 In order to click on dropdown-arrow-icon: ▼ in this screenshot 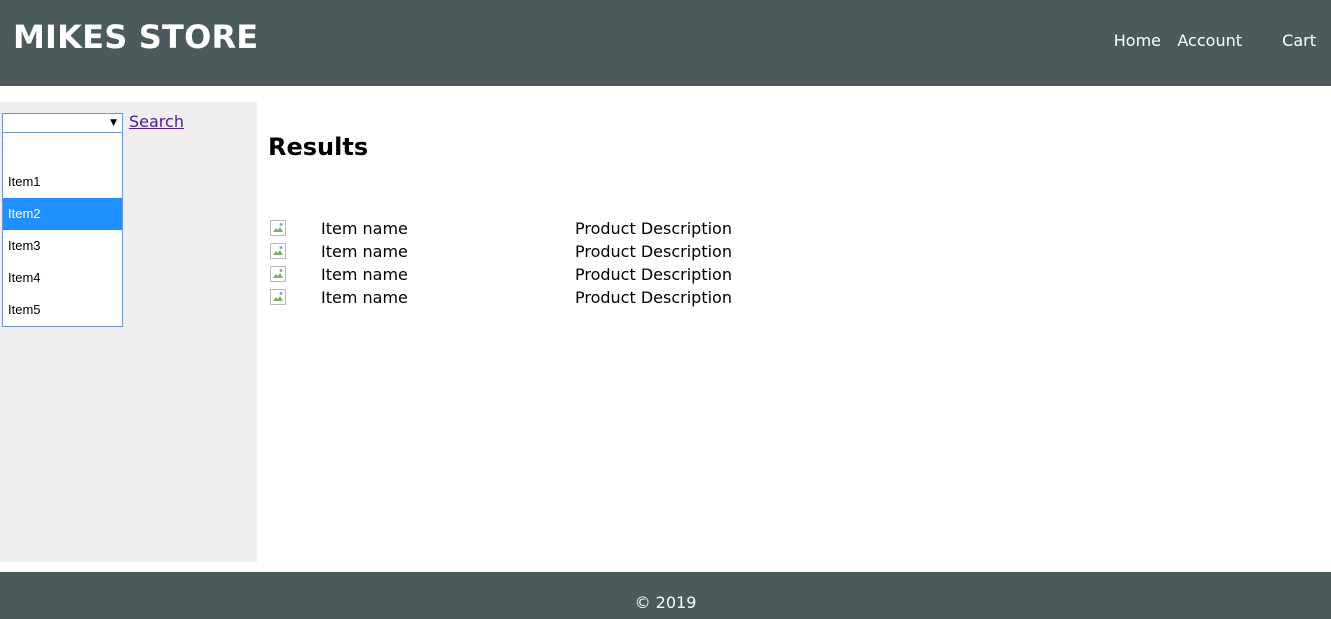, I will do `click(113, 123)`.